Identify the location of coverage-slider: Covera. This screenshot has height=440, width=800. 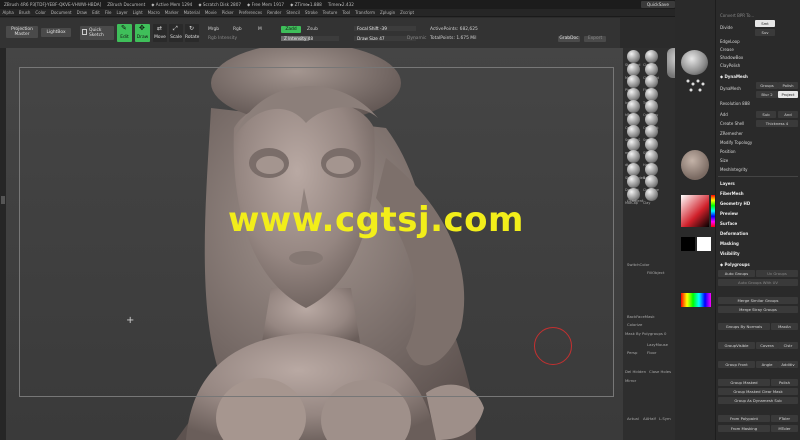
(767, 345).